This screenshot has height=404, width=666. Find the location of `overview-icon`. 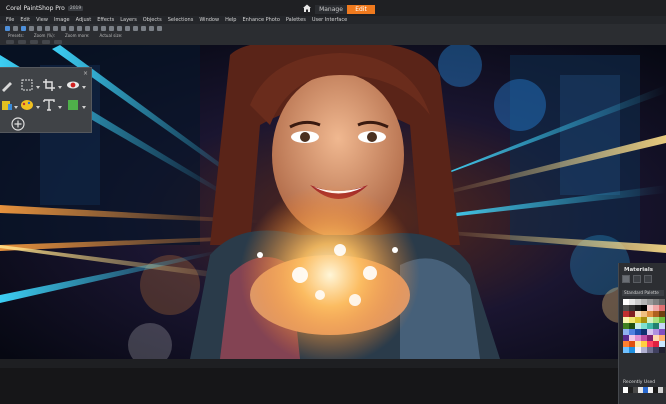

overview-icon is located at coordinates (143, 28).